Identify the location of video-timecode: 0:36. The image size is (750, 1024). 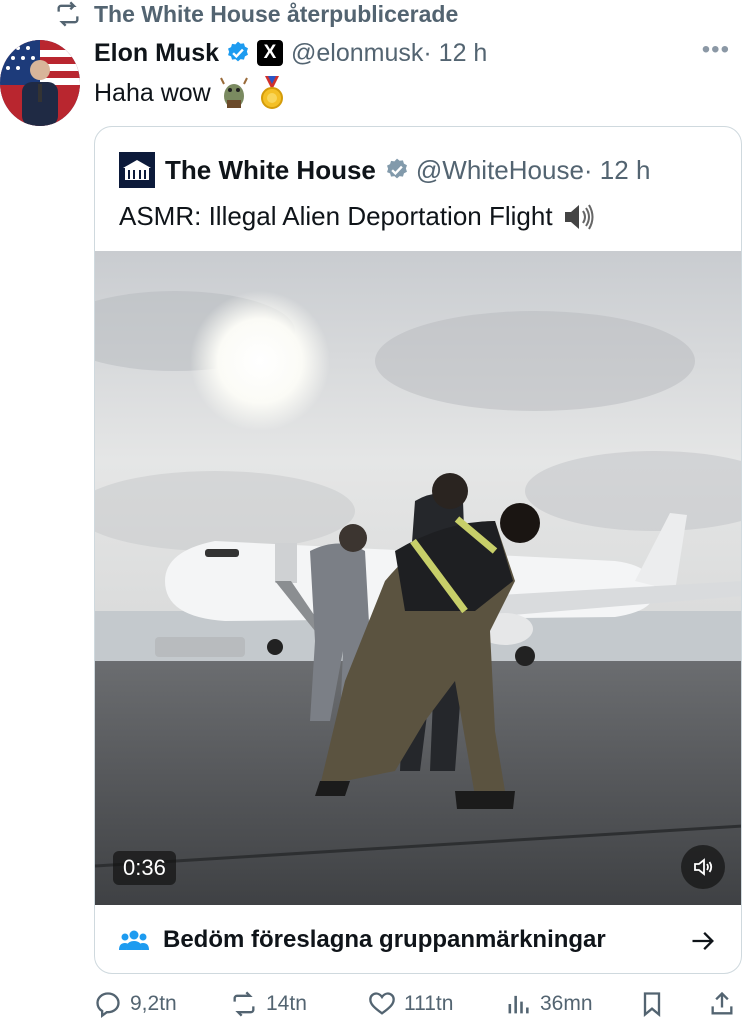
(144, 868).